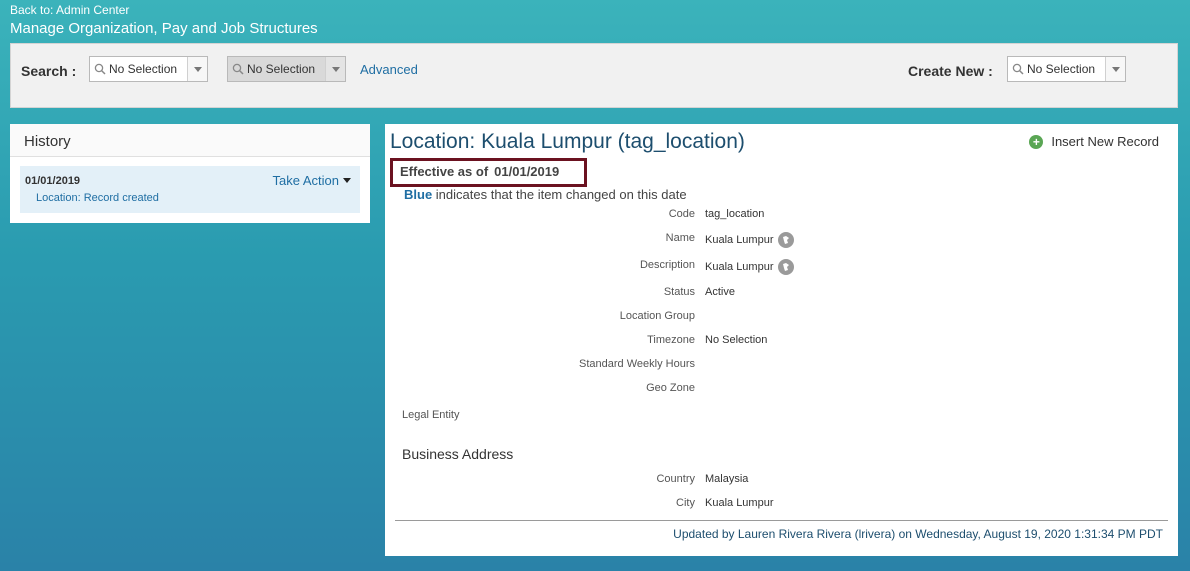 The image size is (1190, 571). Describe the element at coordinates (657, 316) in the screenshot. I see `field-label-location-group: Location Group` at that location.